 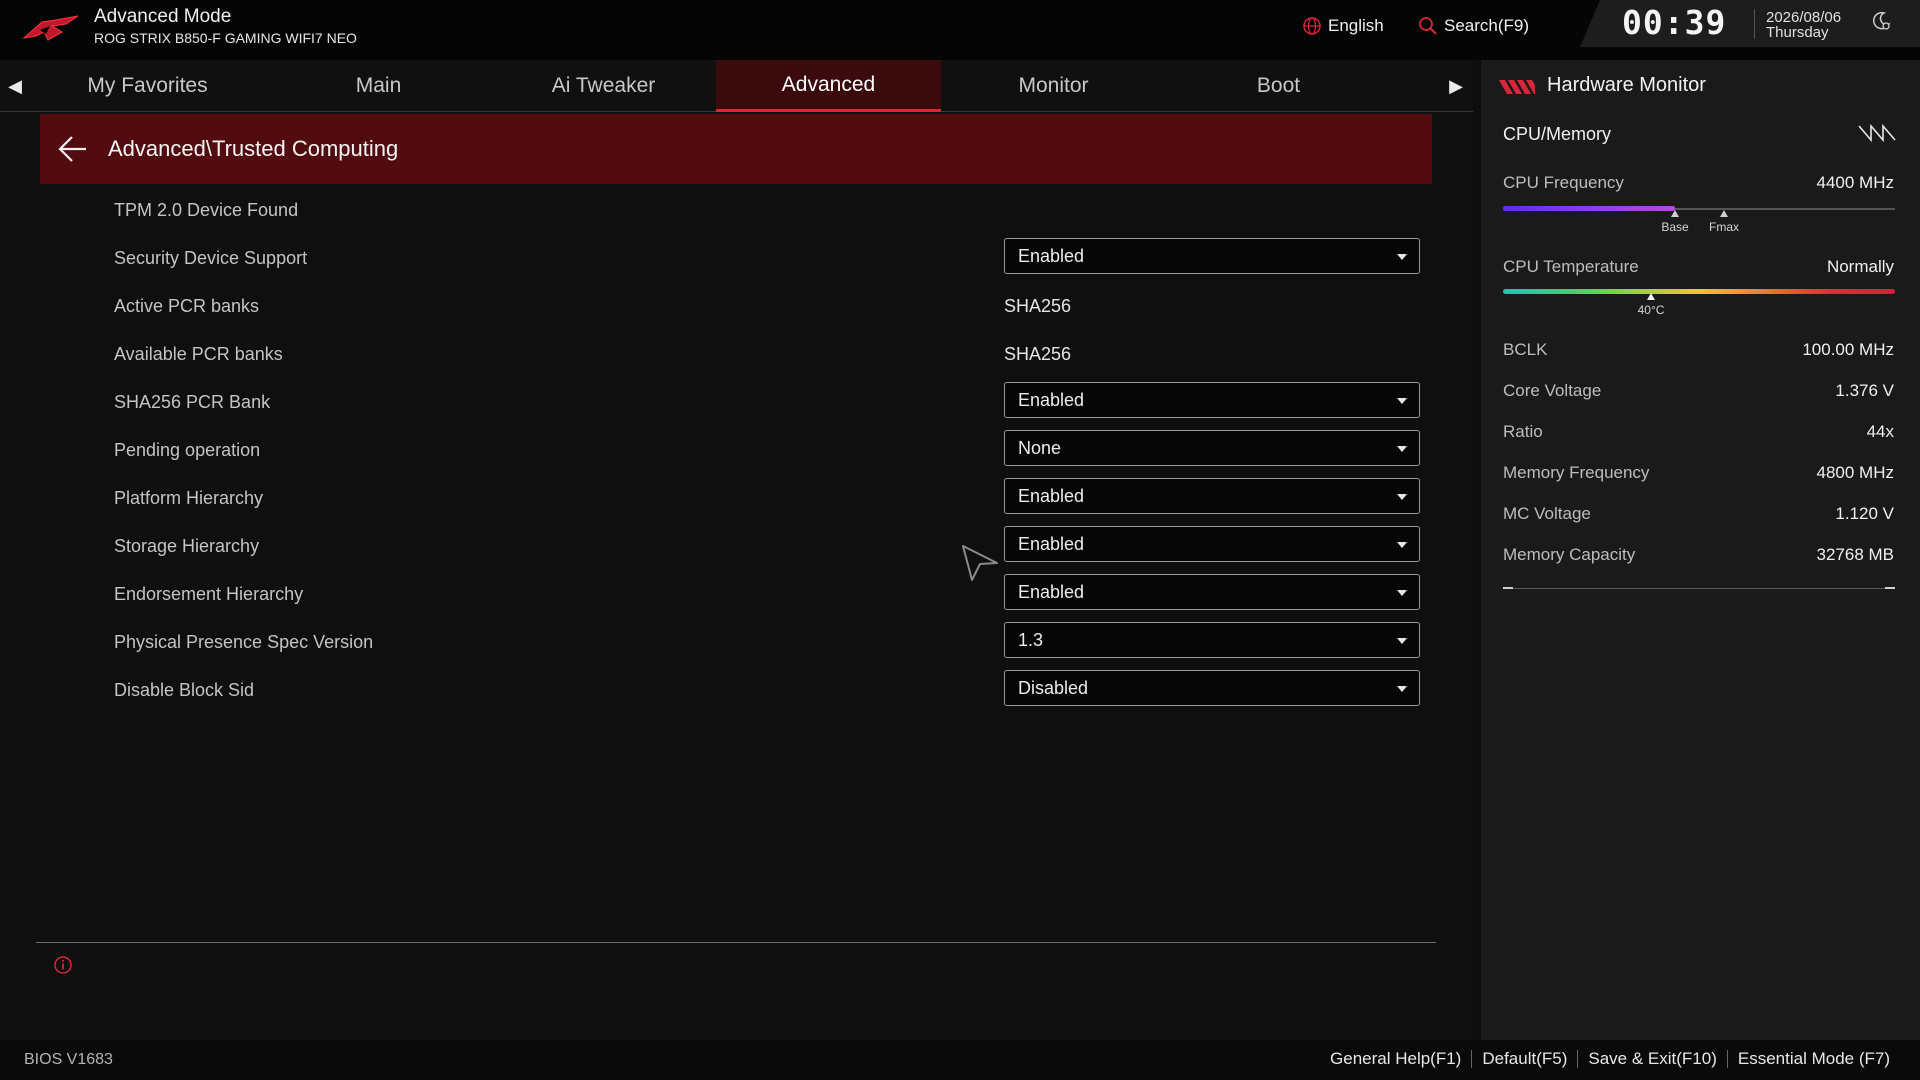 I want to click on day-value: Thursday, so click(x=1797, y=32).